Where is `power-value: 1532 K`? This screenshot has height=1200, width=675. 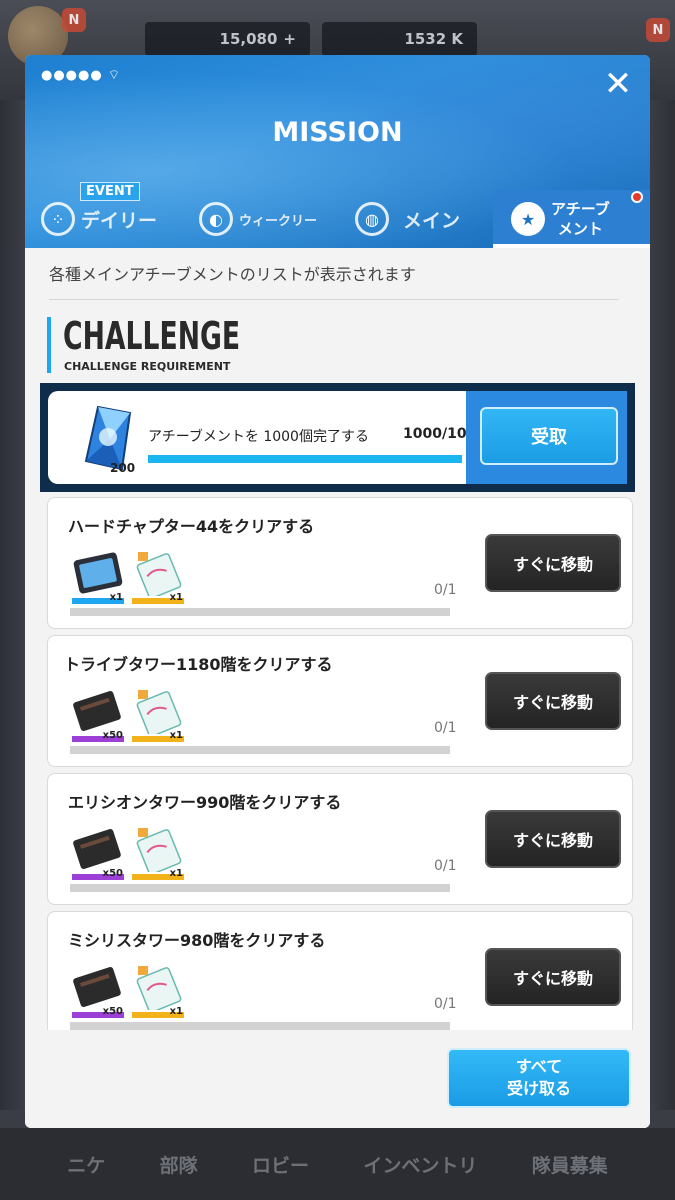 power-value: 1532 K is located at coordinates (433, 39).